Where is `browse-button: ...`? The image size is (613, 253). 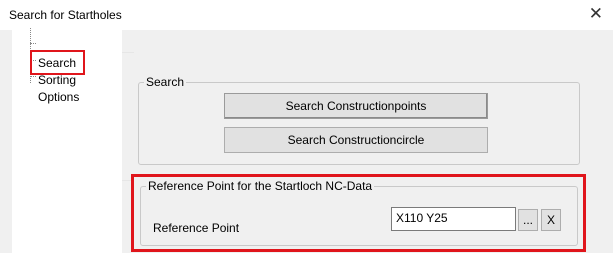
browse-button: ... is located at coordinates (528, 220).